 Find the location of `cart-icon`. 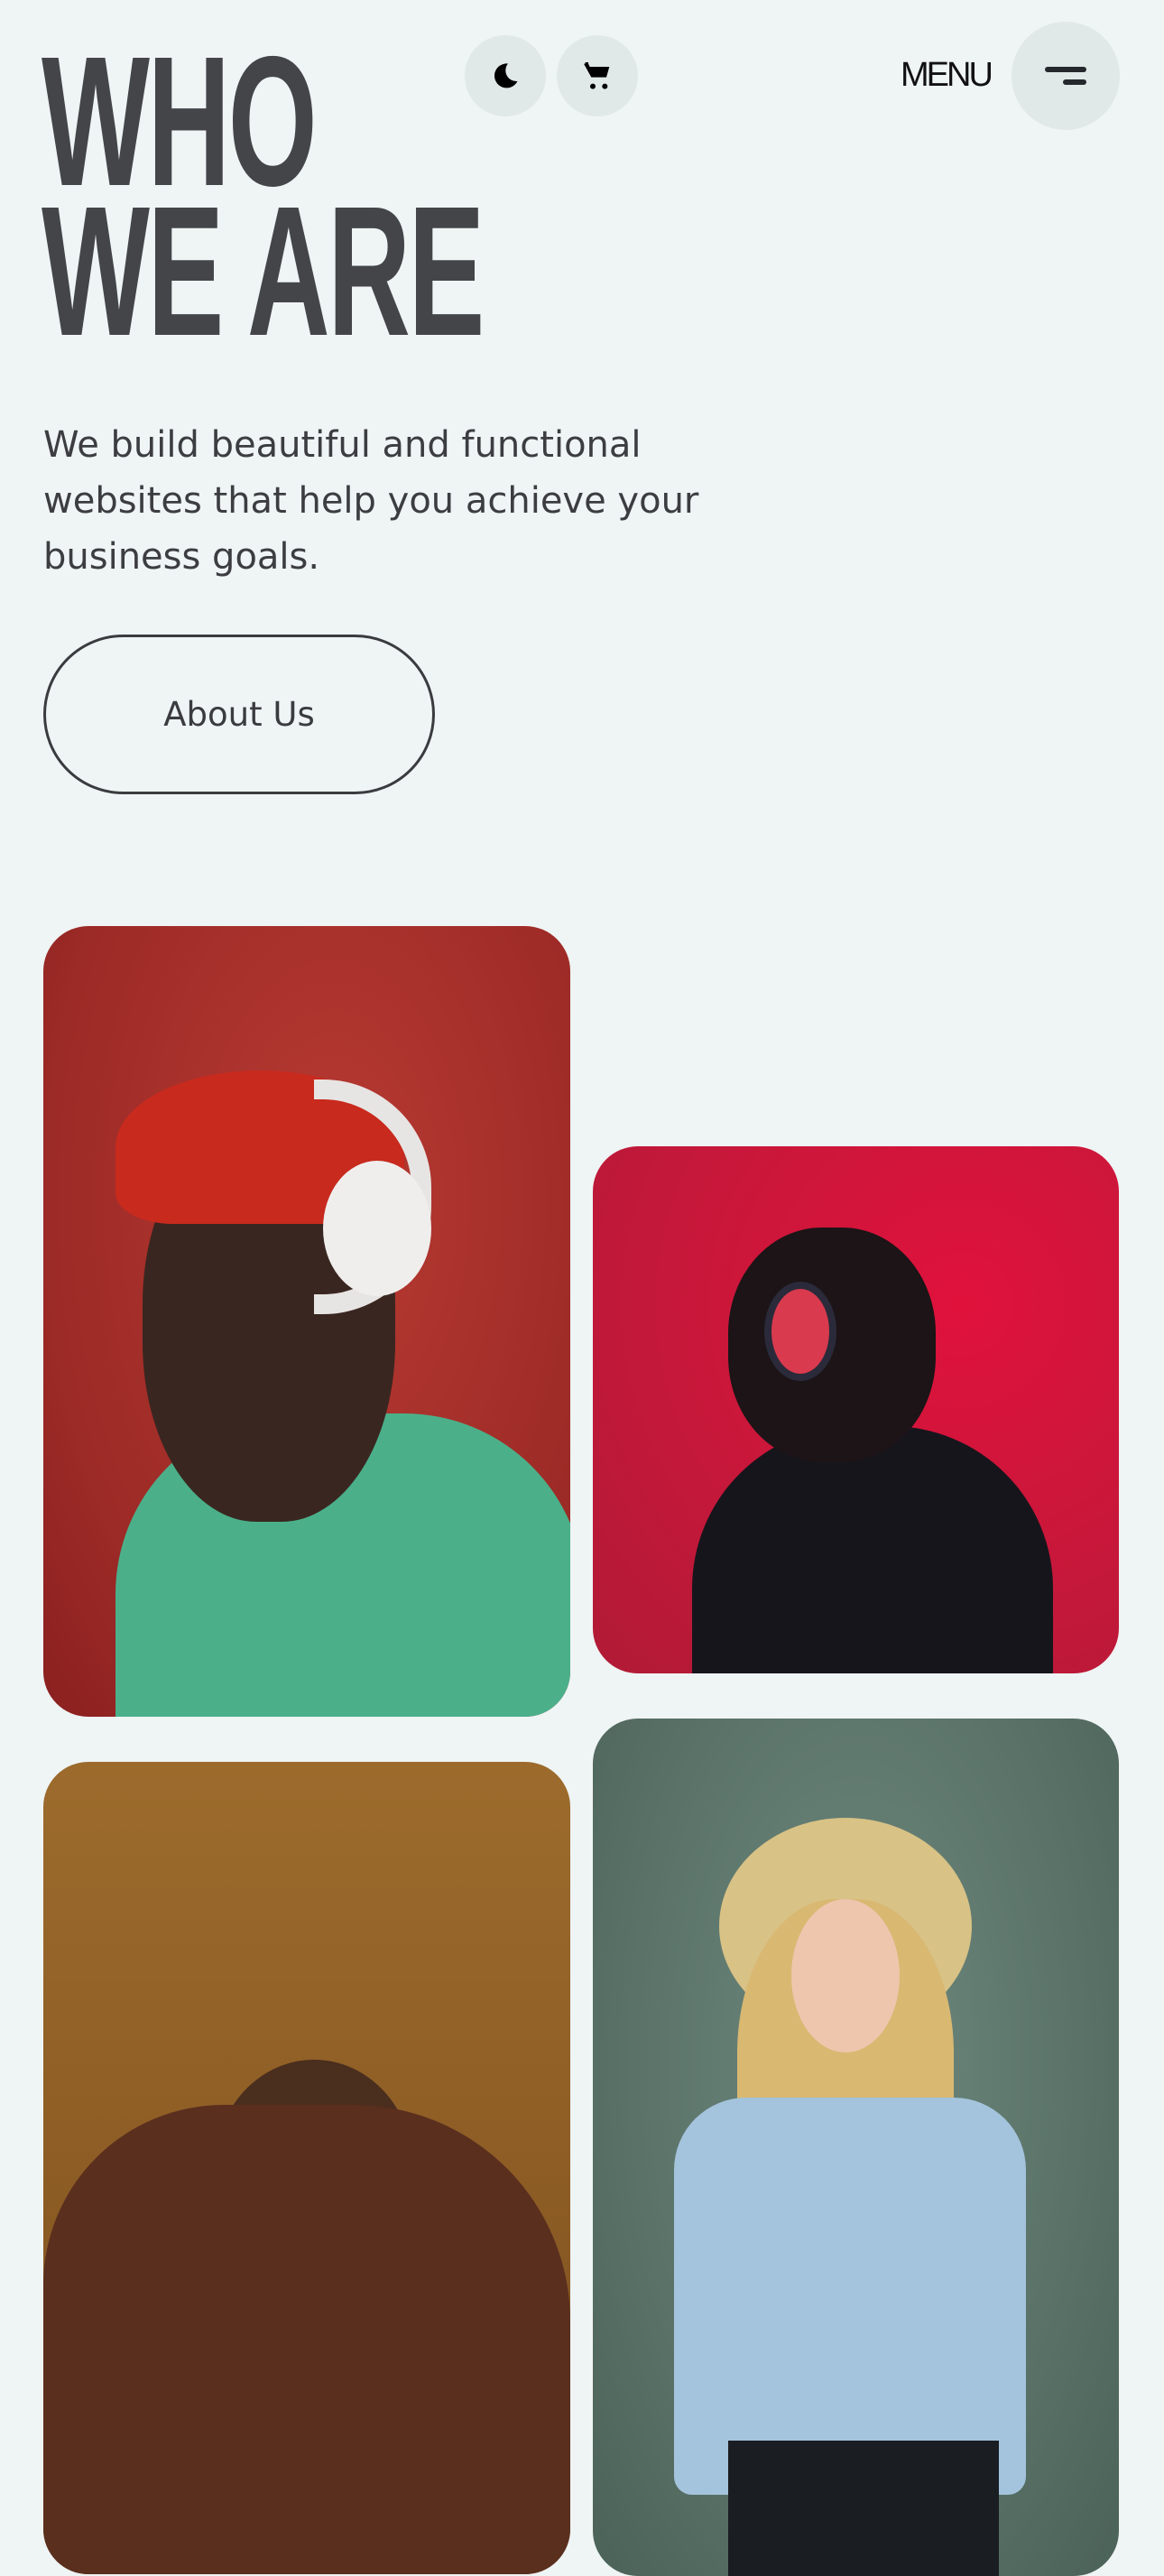

cart-icon is located at coordinates (597, 75).